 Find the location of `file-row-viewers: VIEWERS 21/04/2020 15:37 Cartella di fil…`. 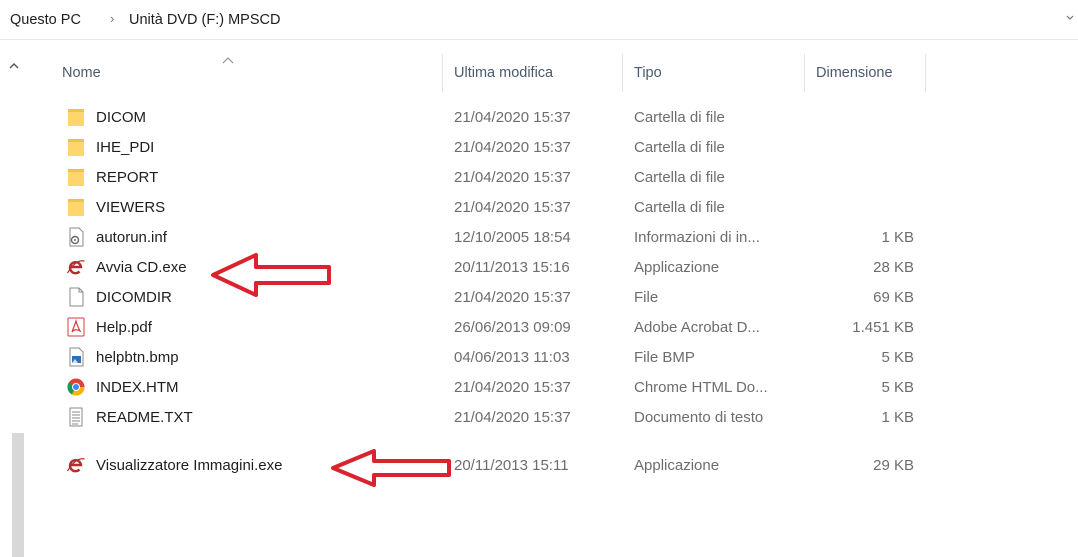

file-row-viewers: VIEWERS 21/04/2020 15:37 Cartella di fil… is located at coordinates (493, 207).